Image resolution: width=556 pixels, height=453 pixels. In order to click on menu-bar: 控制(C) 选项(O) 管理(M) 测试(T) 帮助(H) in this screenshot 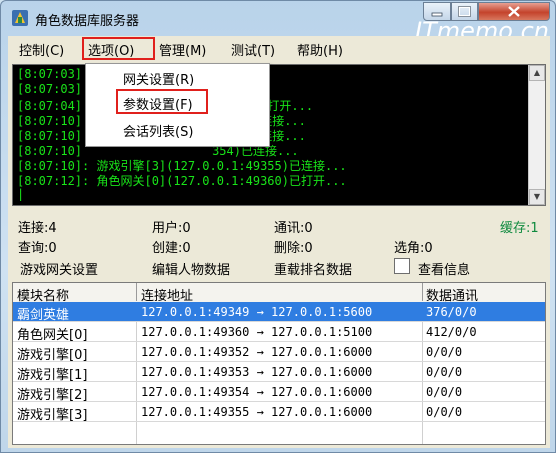, I will do `click(279, 49)`.